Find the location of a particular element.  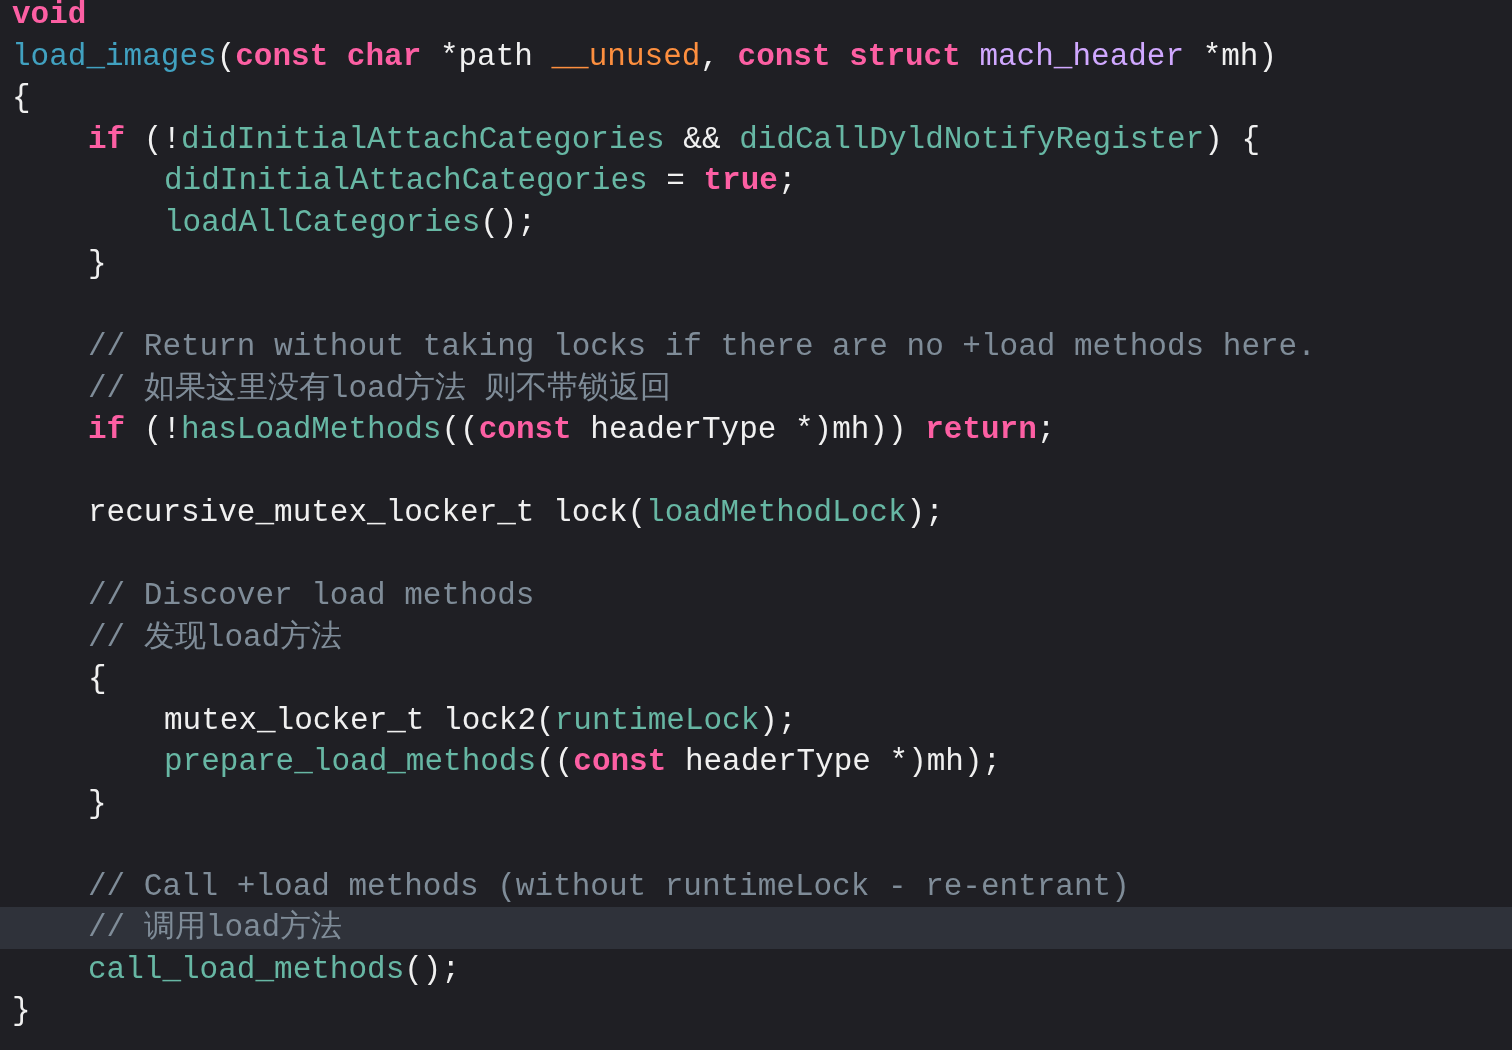

code-comment: // 调用load方法 is located at coordinates (215, 928).